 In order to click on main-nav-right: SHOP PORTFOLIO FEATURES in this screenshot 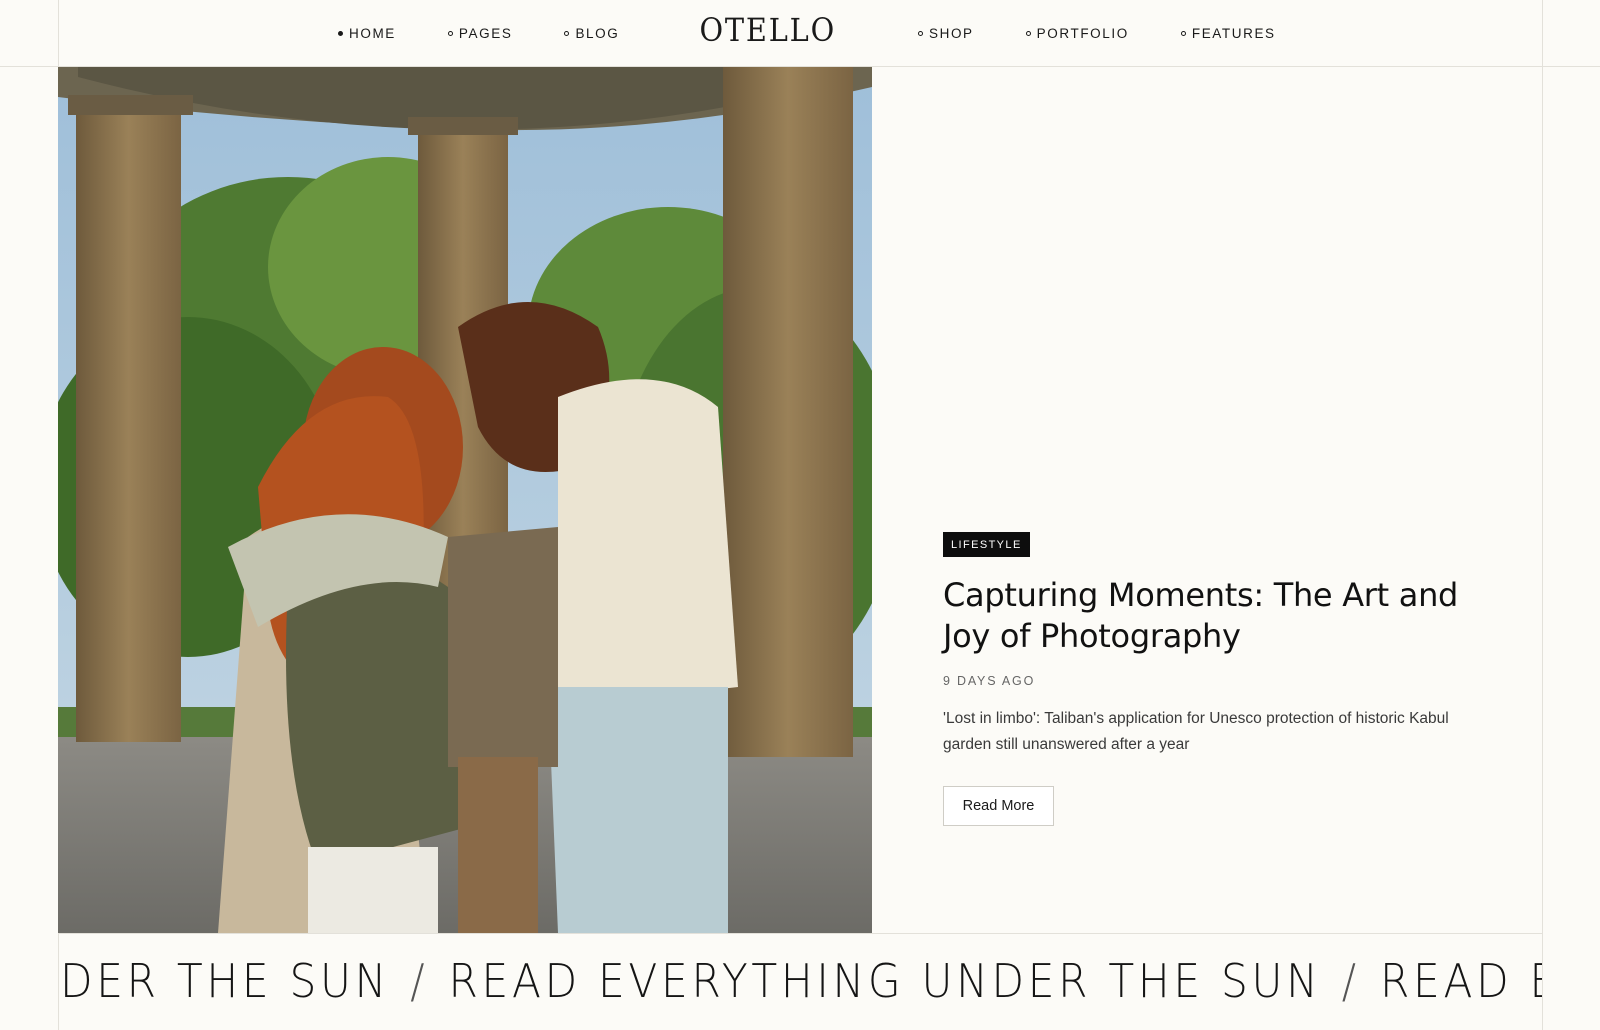, I will do `click(1123, 33)`.